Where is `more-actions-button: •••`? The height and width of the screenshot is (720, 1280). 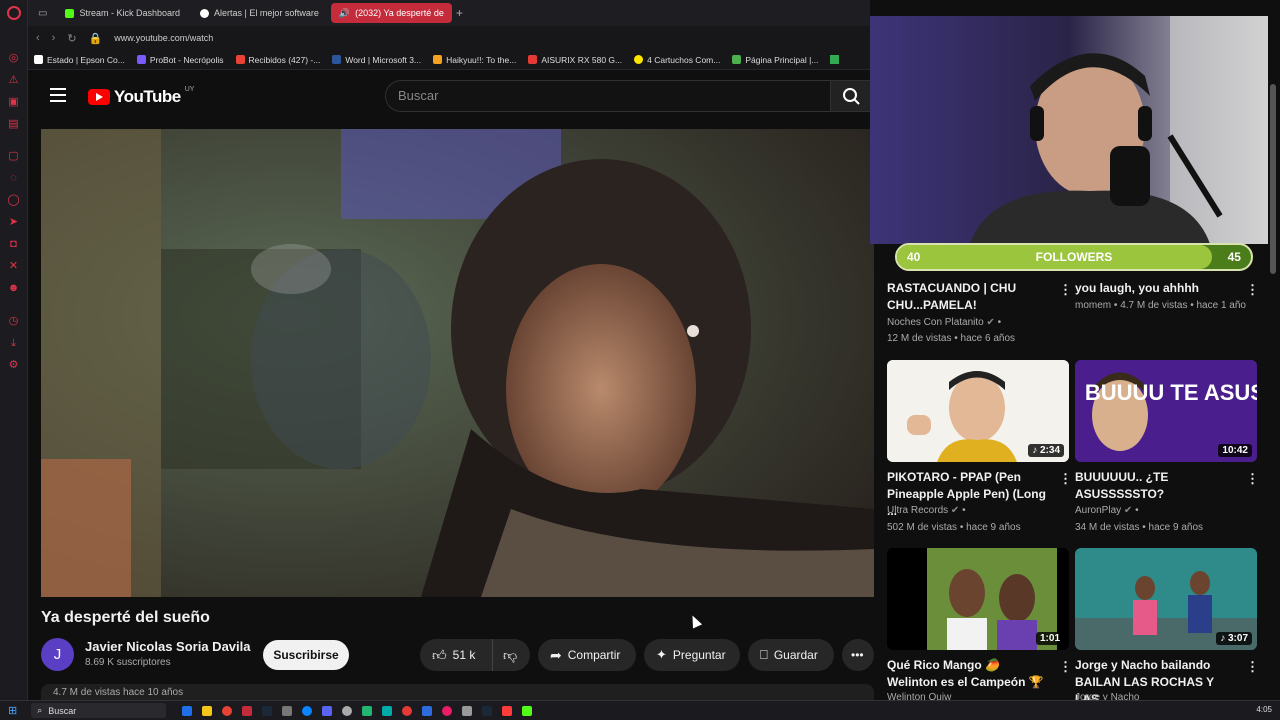
more-actions-button: ••• is located at coordinates (858, 655).